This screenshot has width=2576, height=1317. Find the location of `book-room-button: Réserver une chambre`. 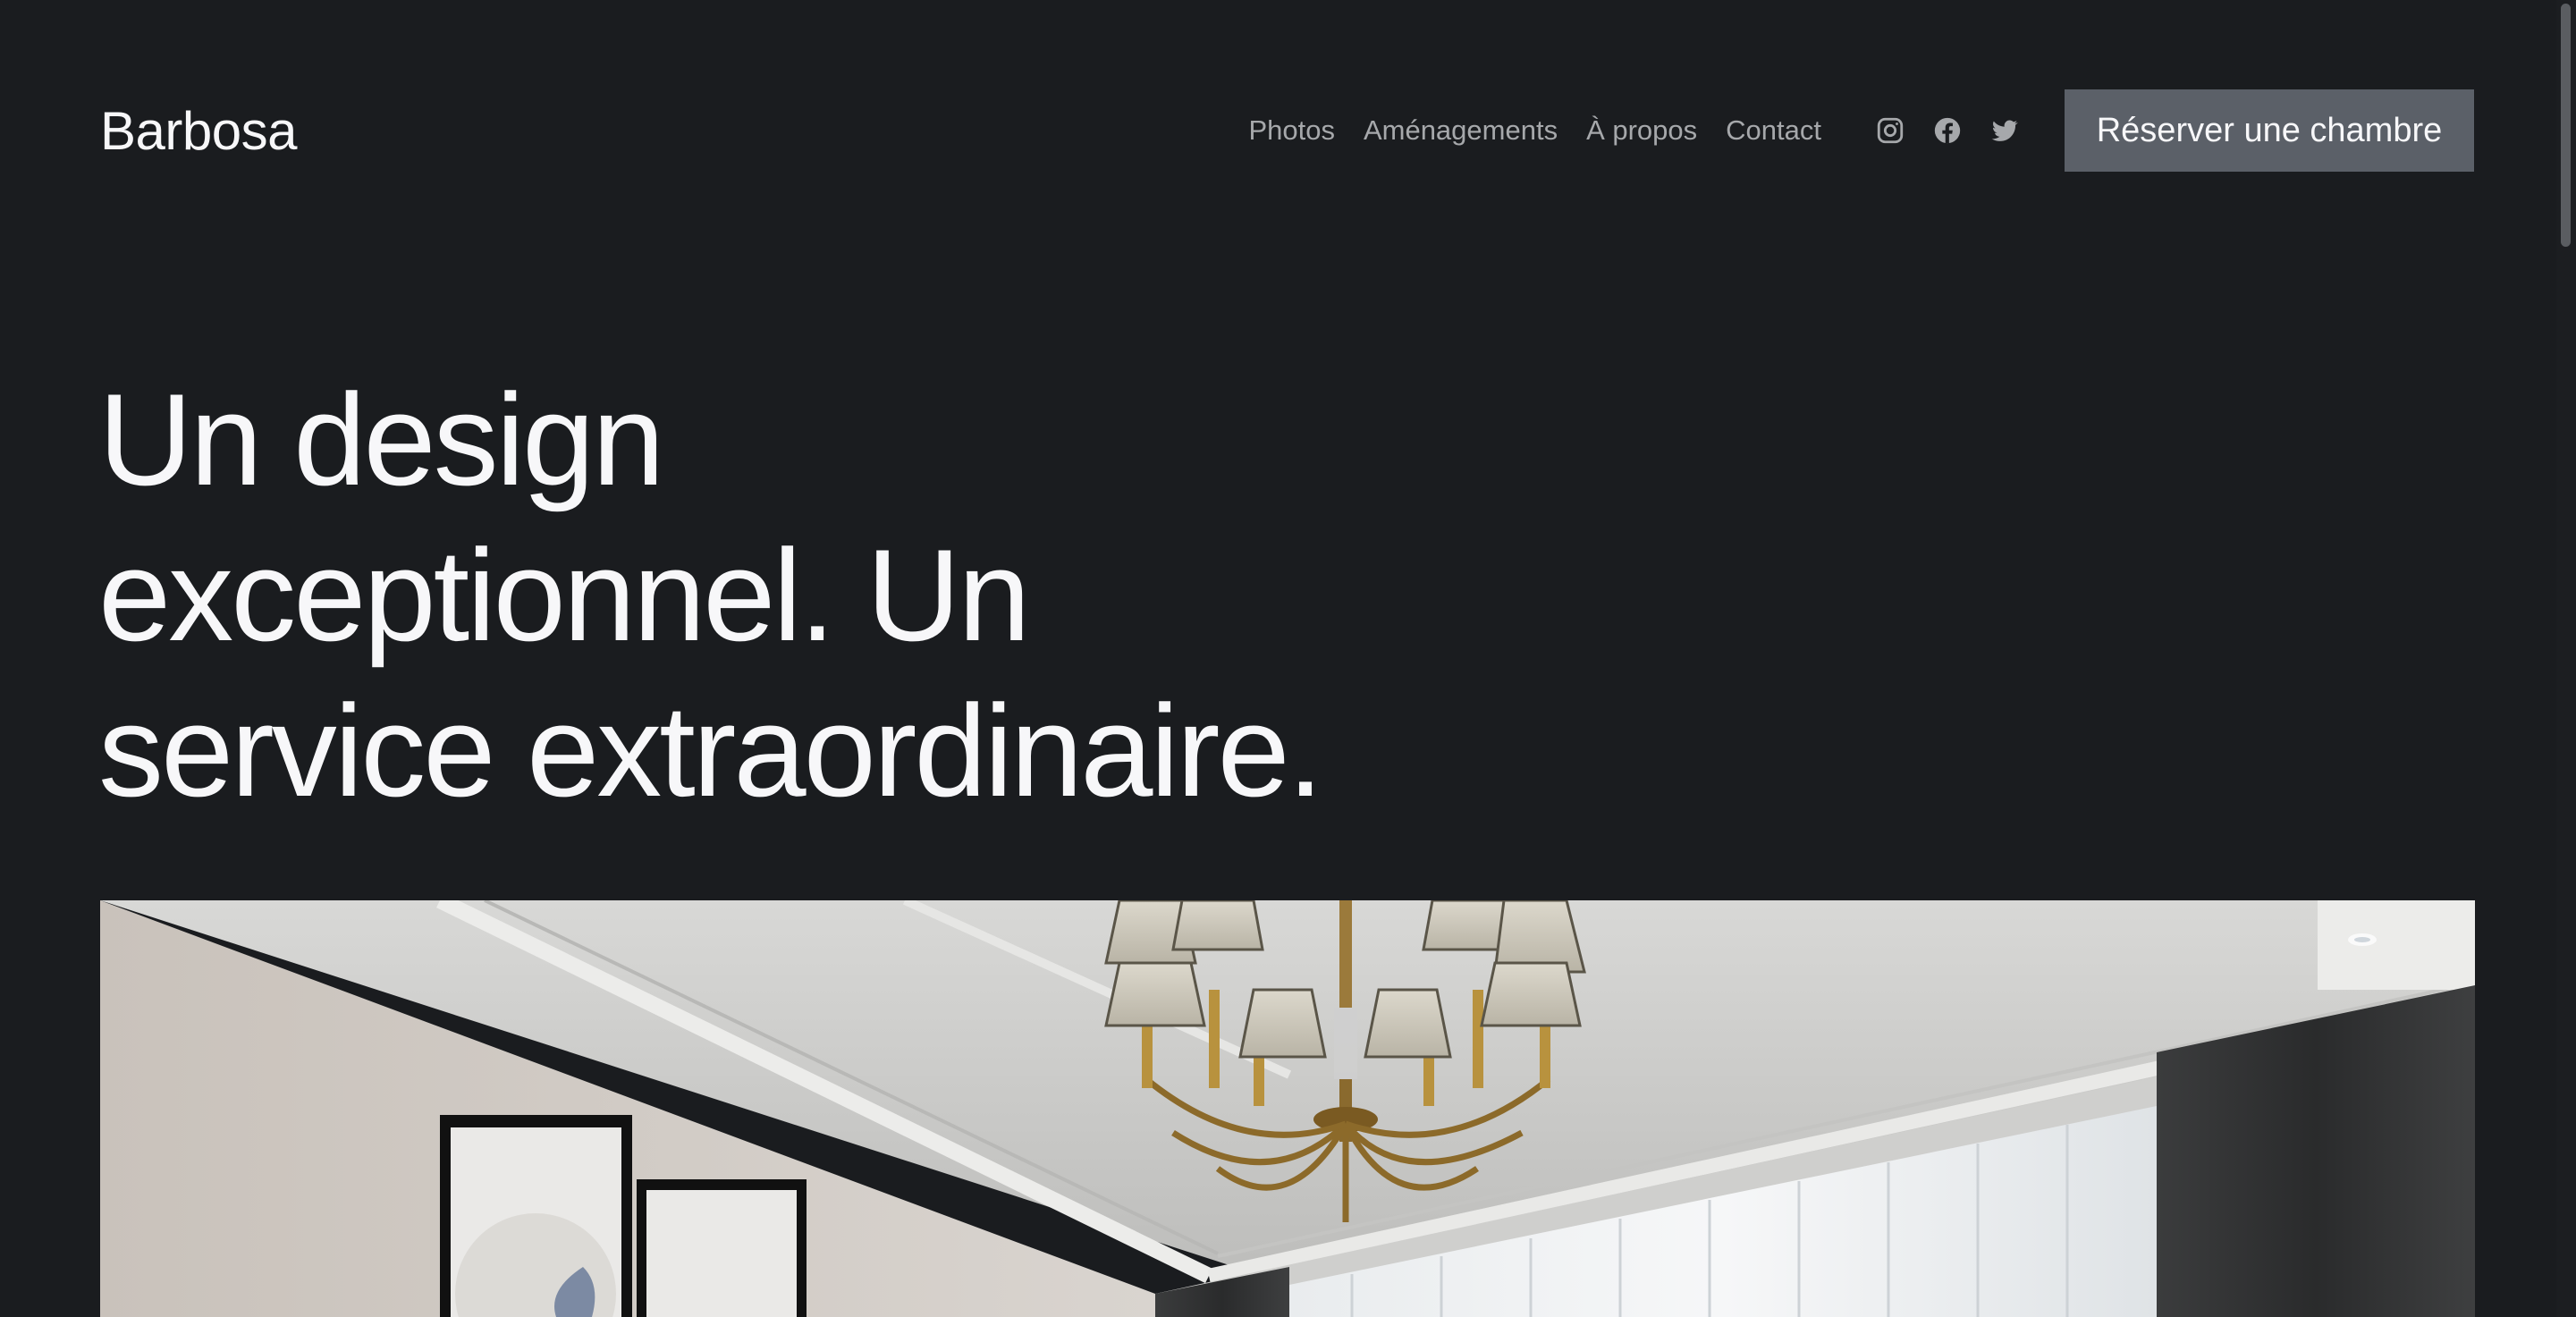

book-room-button: Réserver une chambre is located at coordinates (2269, 130).